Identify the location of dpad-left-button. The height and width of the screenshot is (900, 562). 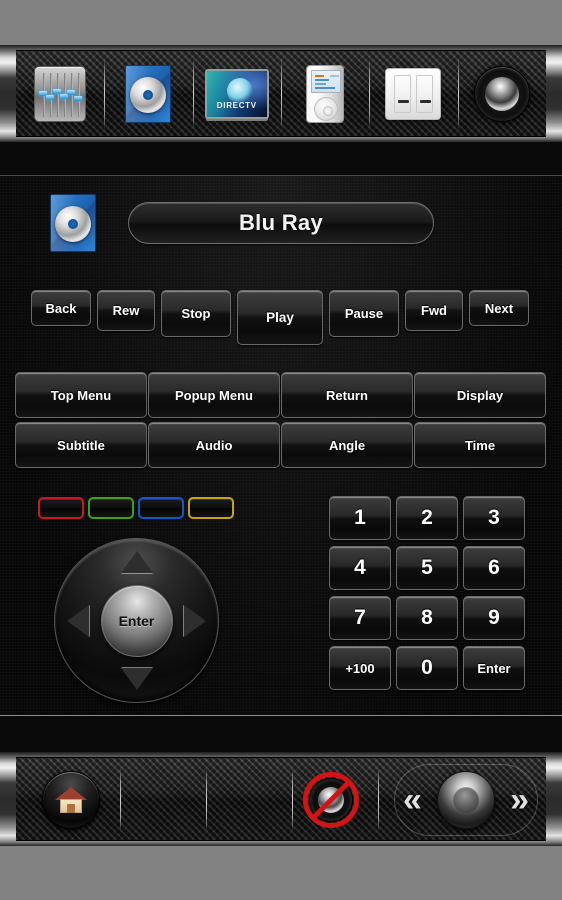
(78, 620).